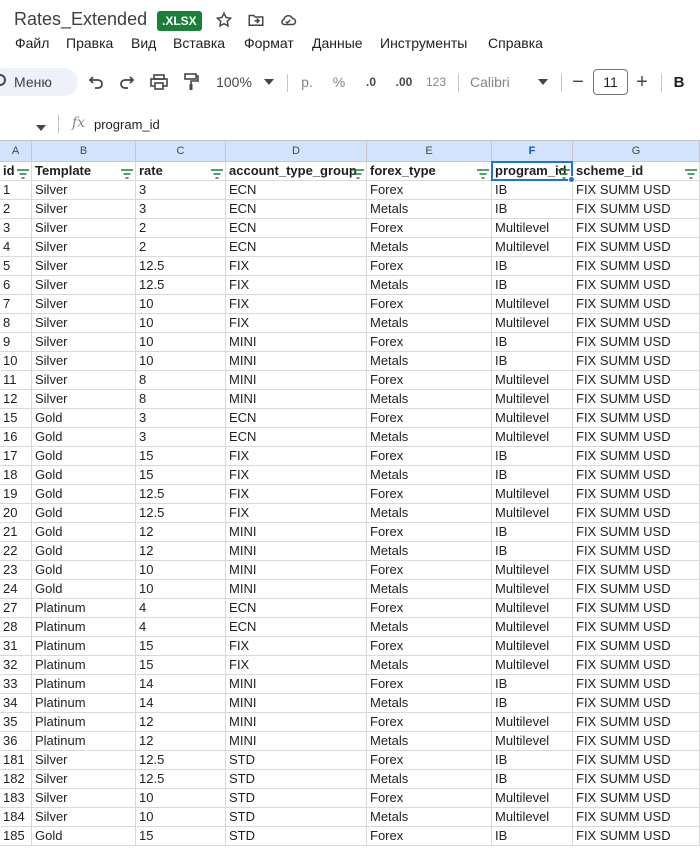 Image resolution: width=700 pixels, height=851 pixels. Describe the element at coordinates (16, 551) in the screenshot. I see `cell-id: 22` at that location.